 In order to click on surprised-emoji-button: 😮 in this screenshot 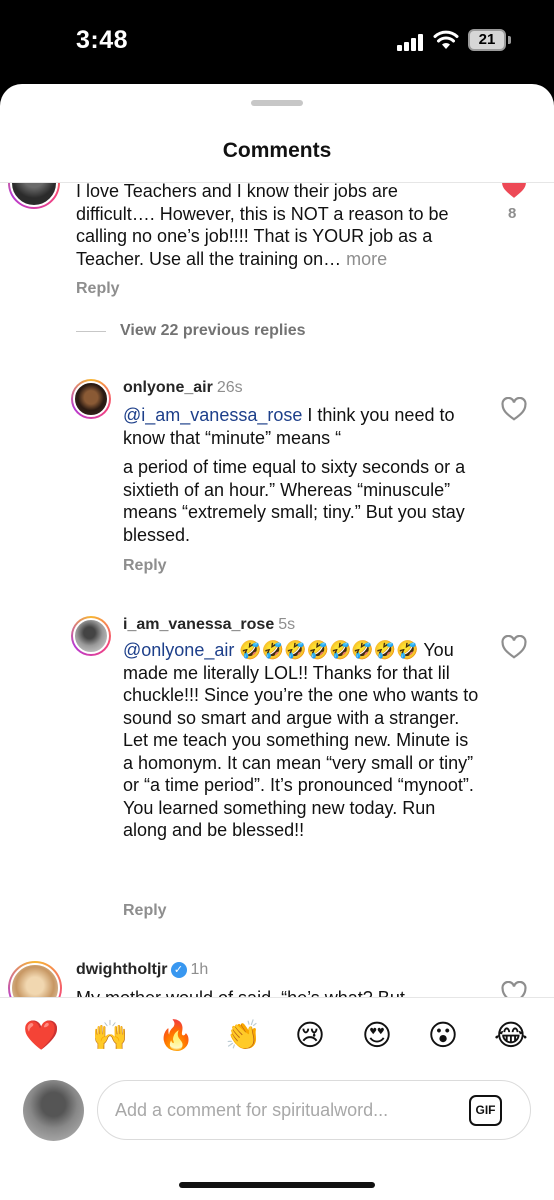, I will do `click(443, 1036)`.